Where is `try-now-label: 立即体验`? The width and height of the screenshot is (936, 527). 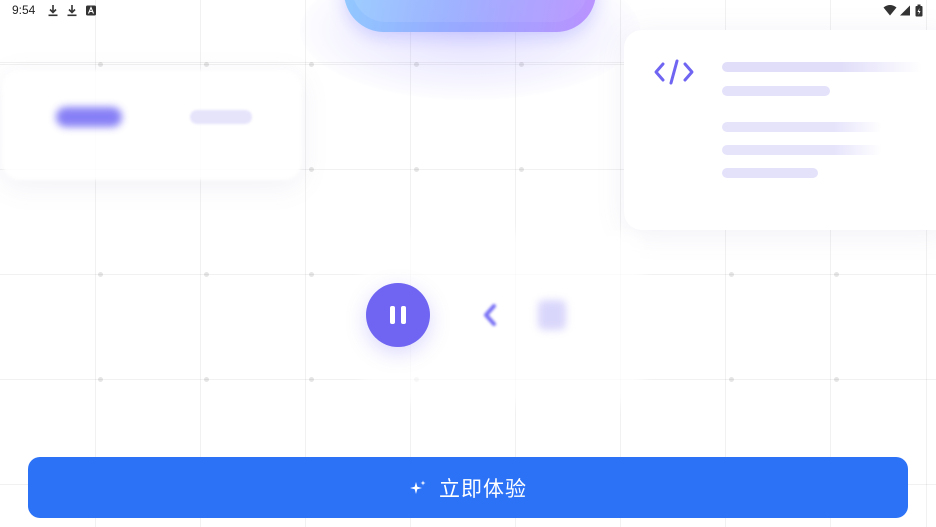
try-now-label: 立即体验 is located at coordinates (483, 488).